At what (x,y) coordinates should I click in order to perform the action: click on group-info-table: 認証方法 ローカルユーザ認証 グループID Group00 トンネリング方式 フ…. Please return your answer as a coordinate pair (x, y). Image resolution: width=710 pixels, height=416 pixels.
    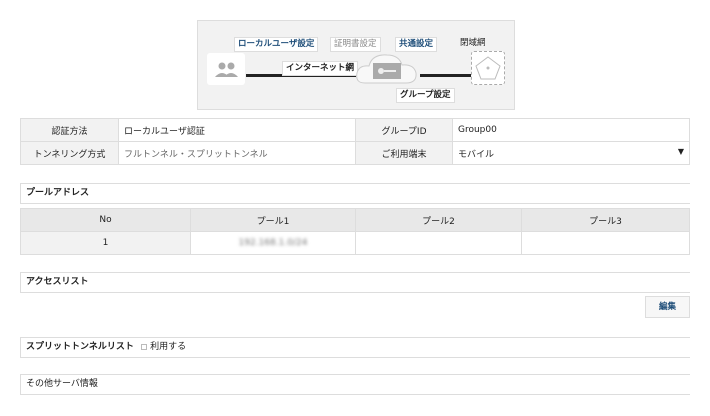
    Looking at the image, I should click on (355, 141).